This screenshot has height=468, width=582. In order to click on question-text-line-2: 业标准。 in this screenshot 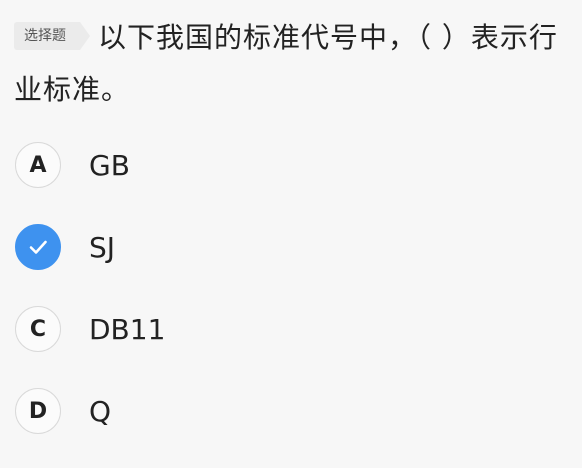, I will do `click(72, 89)`.